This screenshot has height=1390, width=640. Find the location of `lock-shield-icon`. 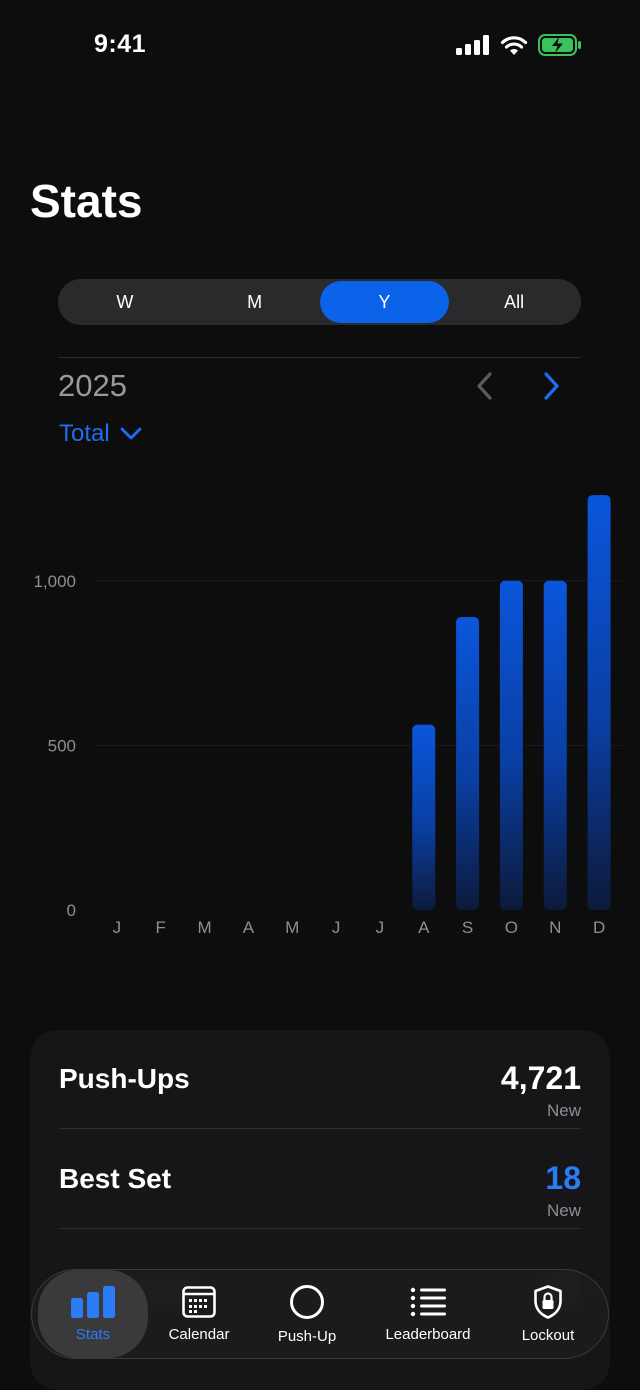

lock-shield-icon is located at coordinates (548, 1301).